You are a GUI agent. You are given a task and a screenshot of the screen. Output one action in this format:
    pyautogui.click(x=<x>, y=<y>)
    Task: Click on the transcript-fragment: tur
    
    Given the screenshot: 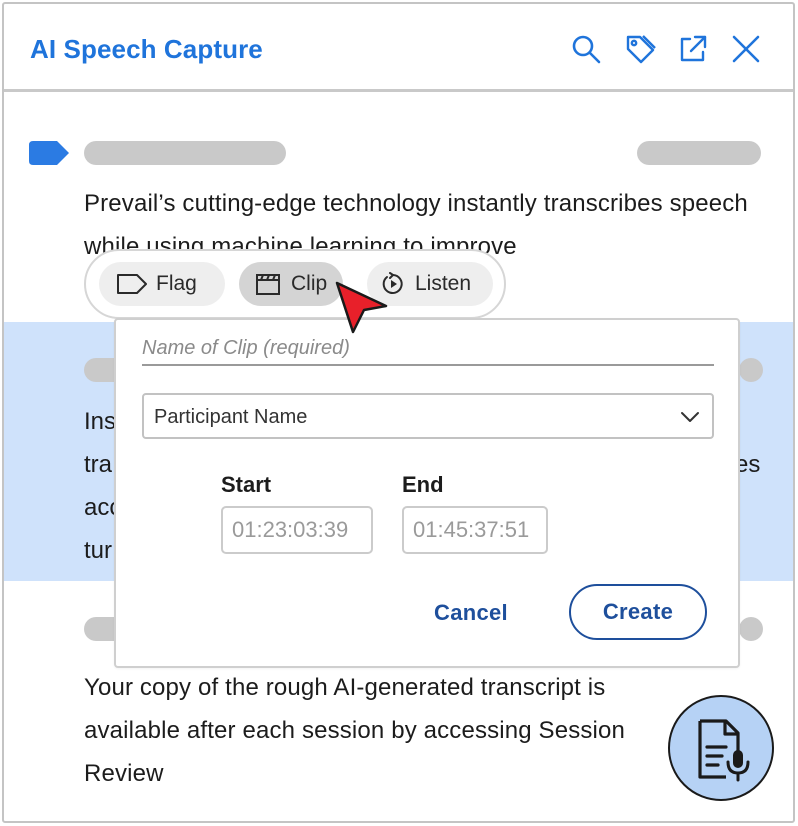 What is the action you would take?
    pyautogui.click(x=98, y=550)
    